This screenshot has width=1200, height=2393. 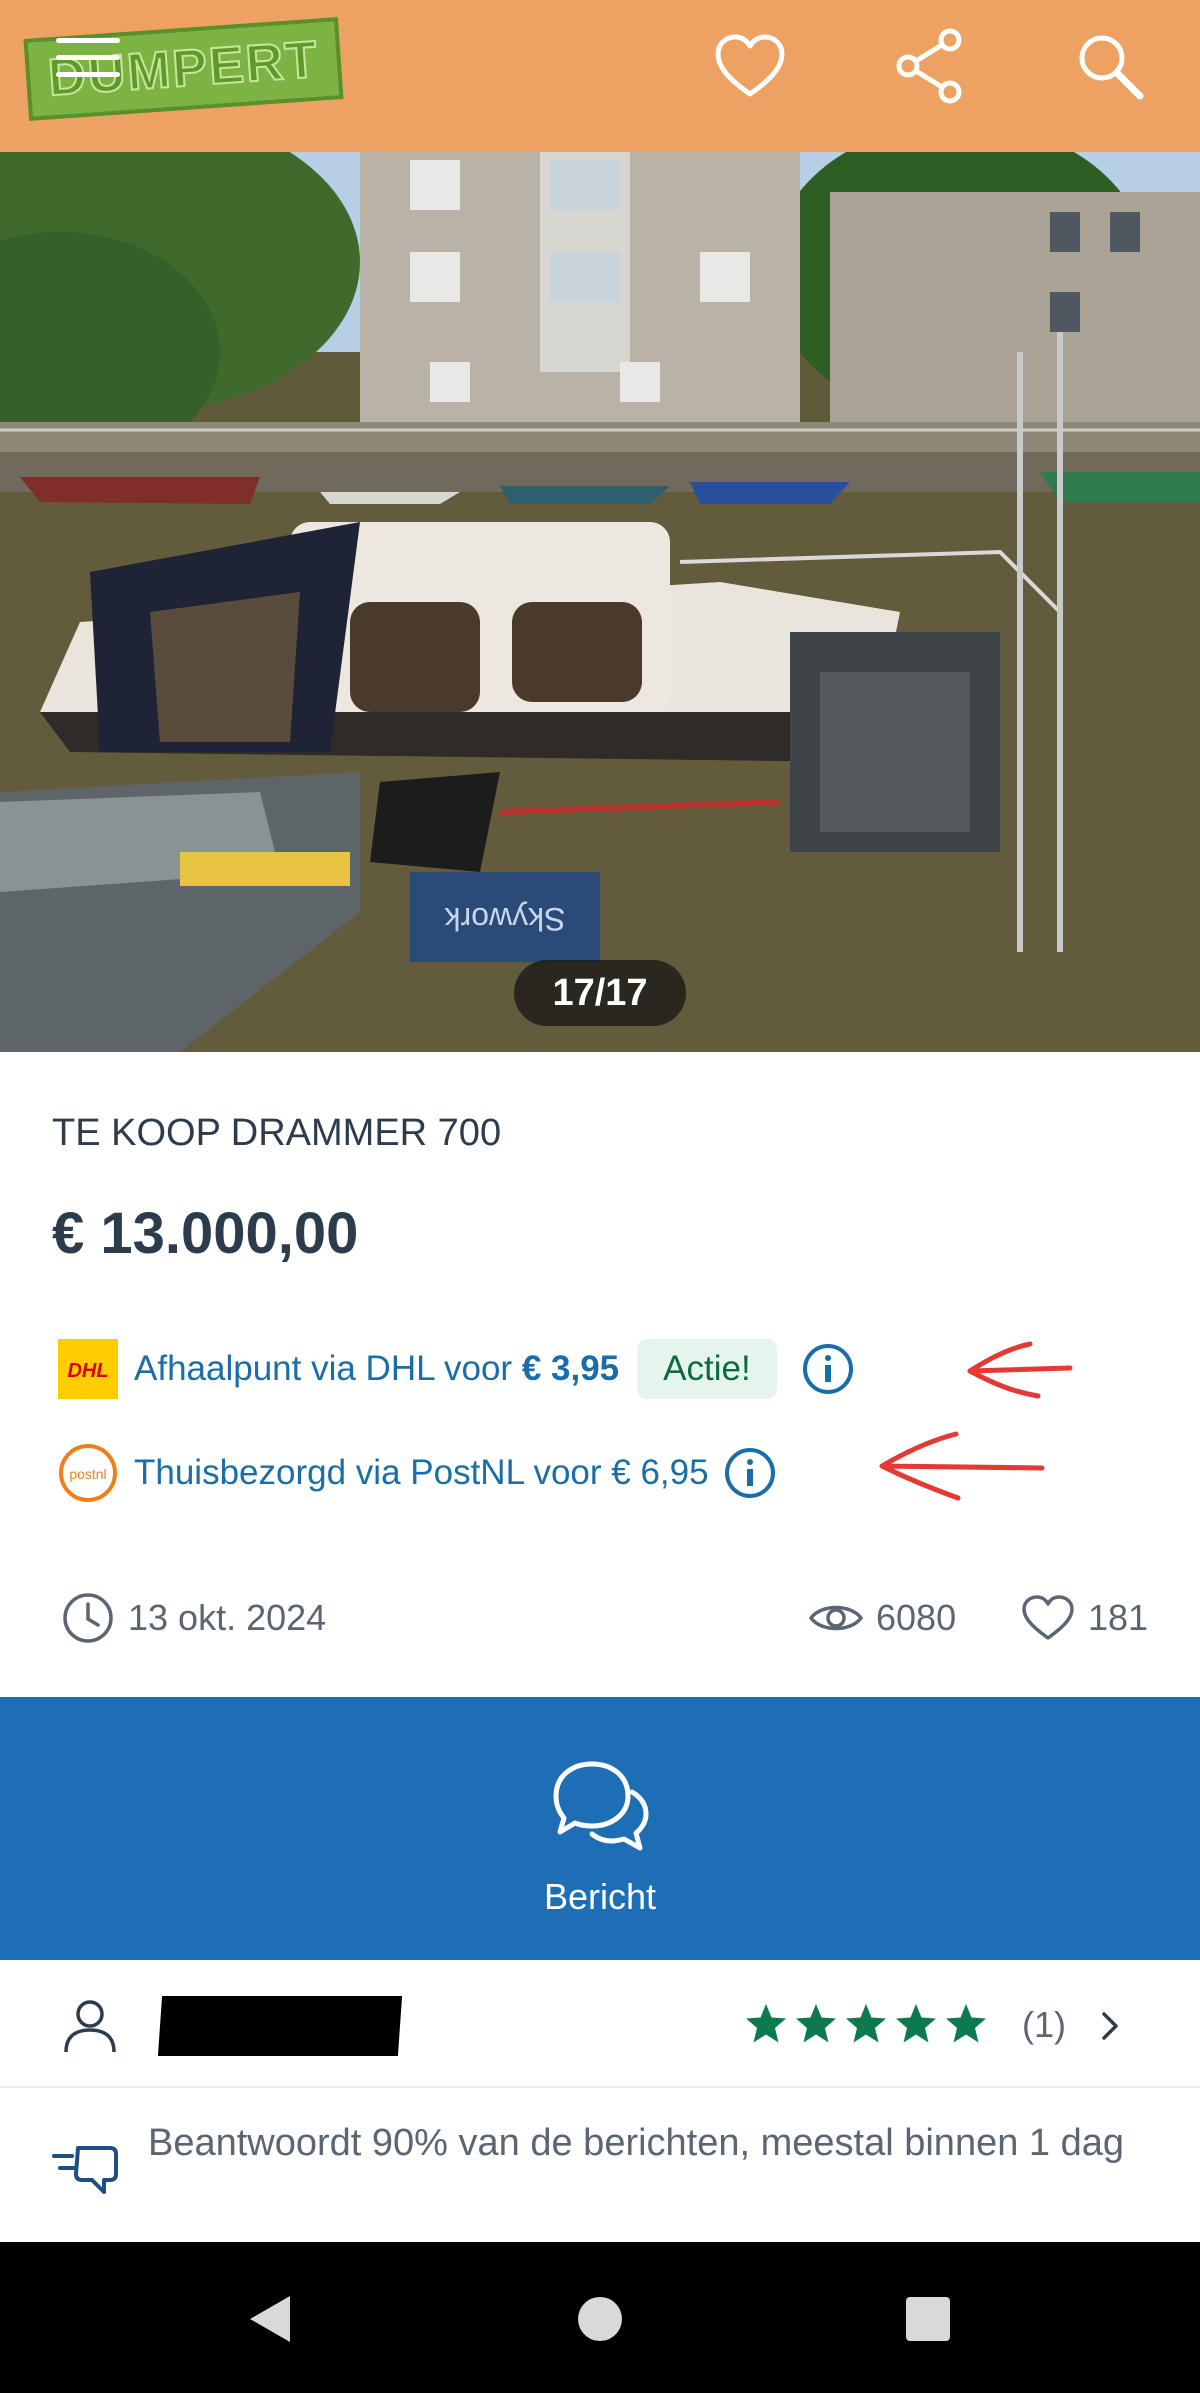 What do you see at coordinates (377, 1368) in the screenshot?
I see `dhl-shipping-text: Afhaalpunt via DHL voor € 3,95` at bounding box center [377, 1368].